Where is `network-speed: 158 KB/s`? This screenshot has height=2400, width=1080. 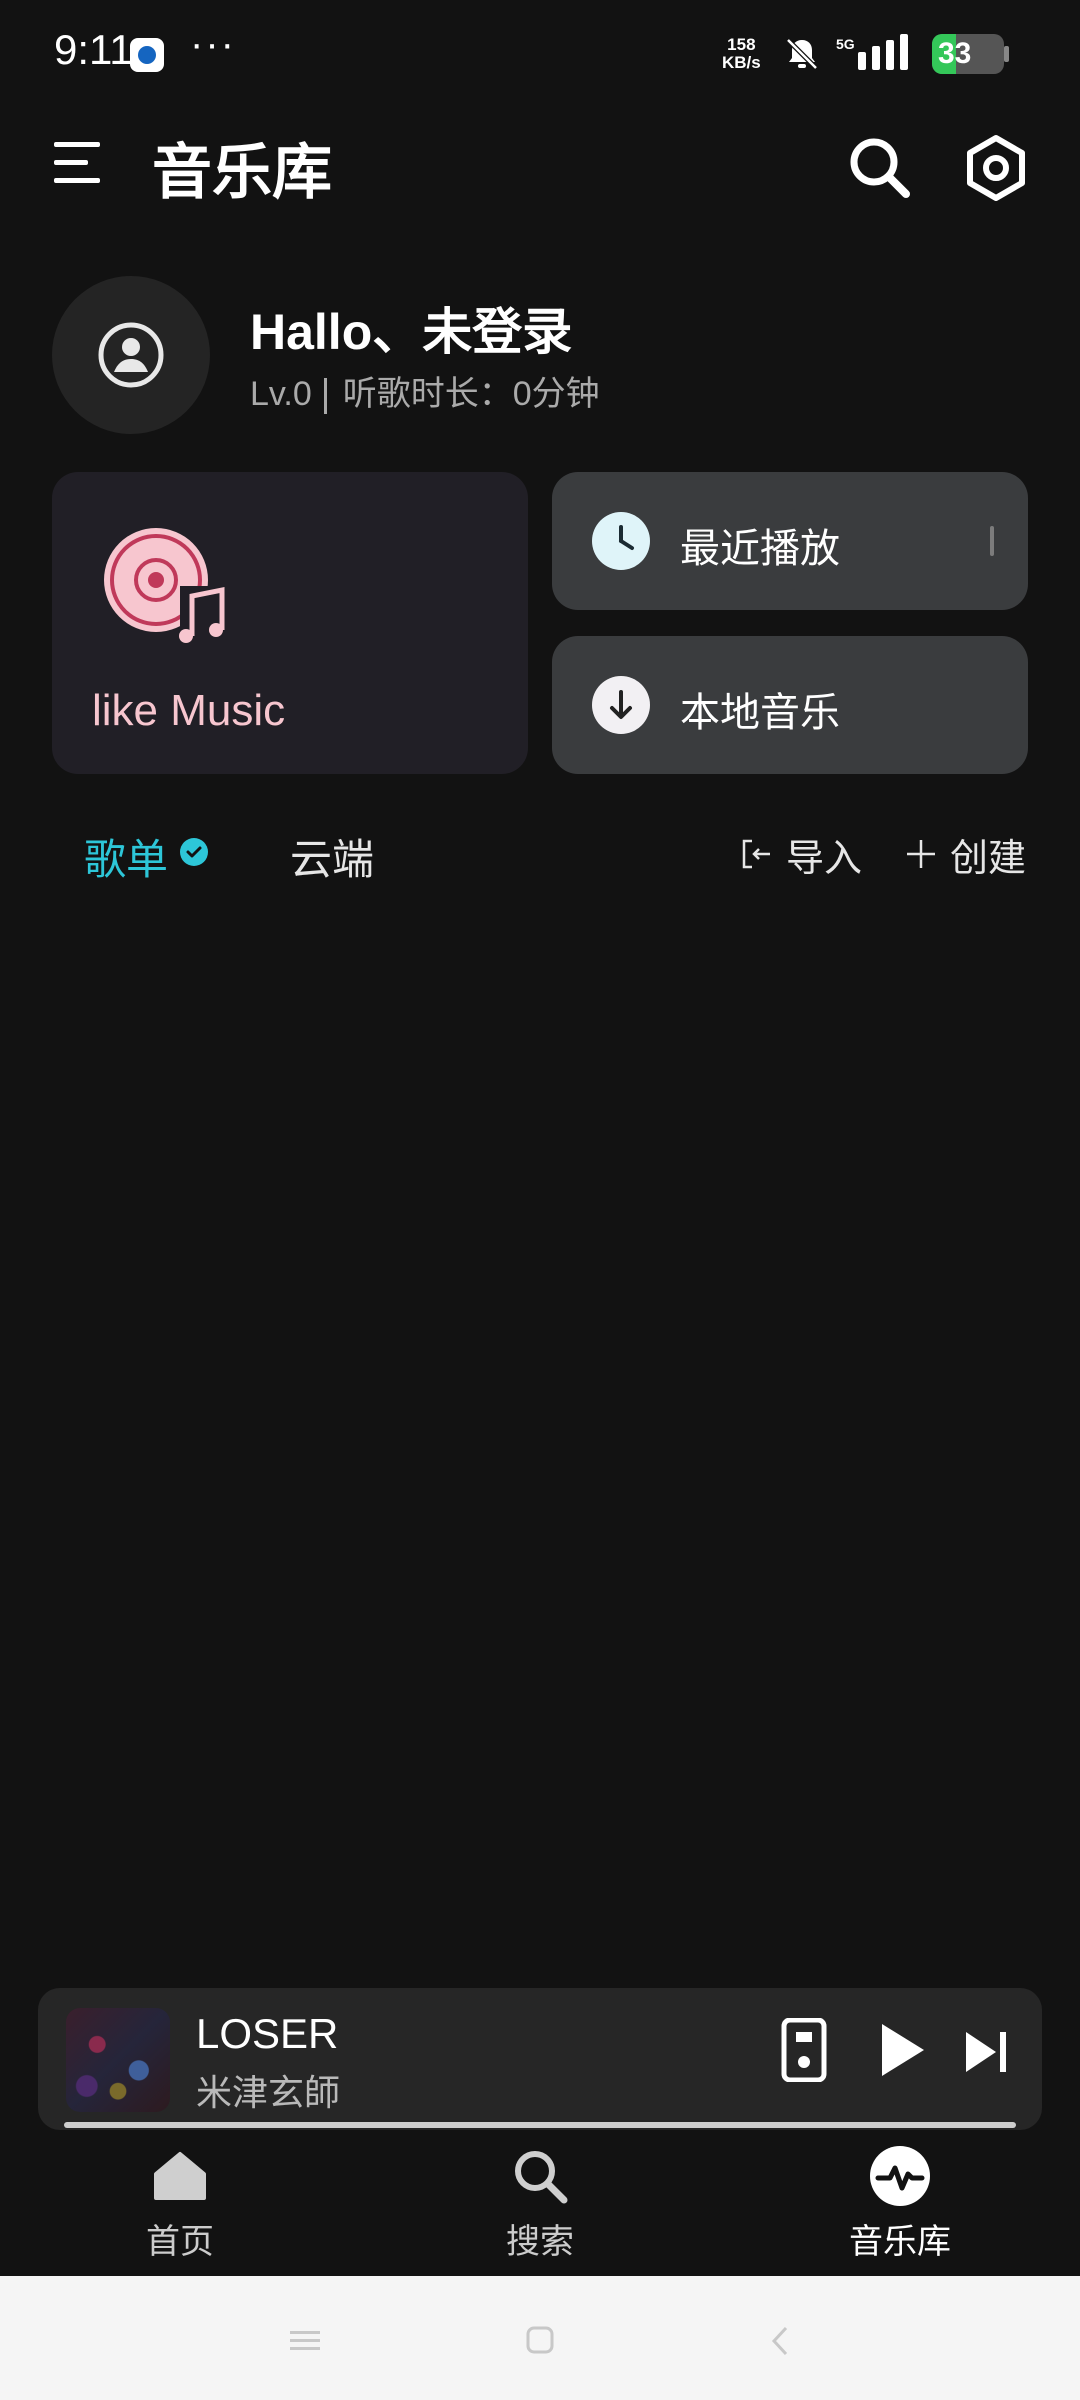 network-speed: 158 KB/s is located at coordinates (741, 54).